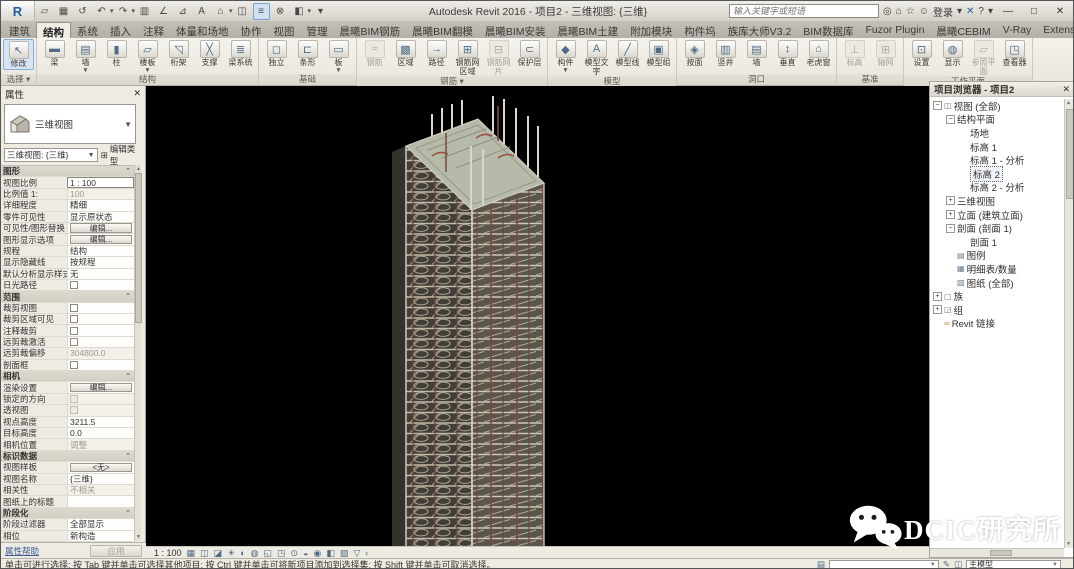 The image size is (1074, 569). Describe the element at coordinates (100, 262) in the screenshot. I see `property-value: 按规程` at that location.